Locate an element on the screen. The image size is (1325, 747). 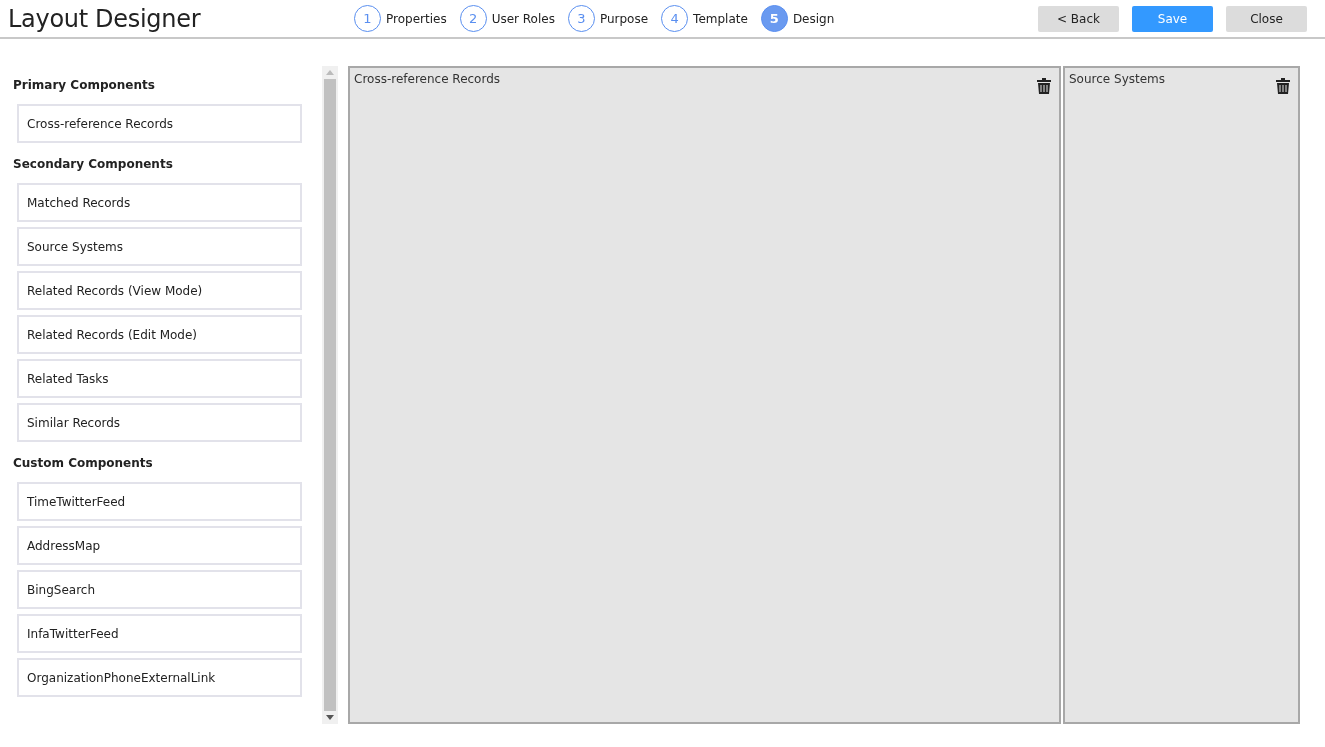
component-item: Related Tasks is located at coordinates (159, 378).